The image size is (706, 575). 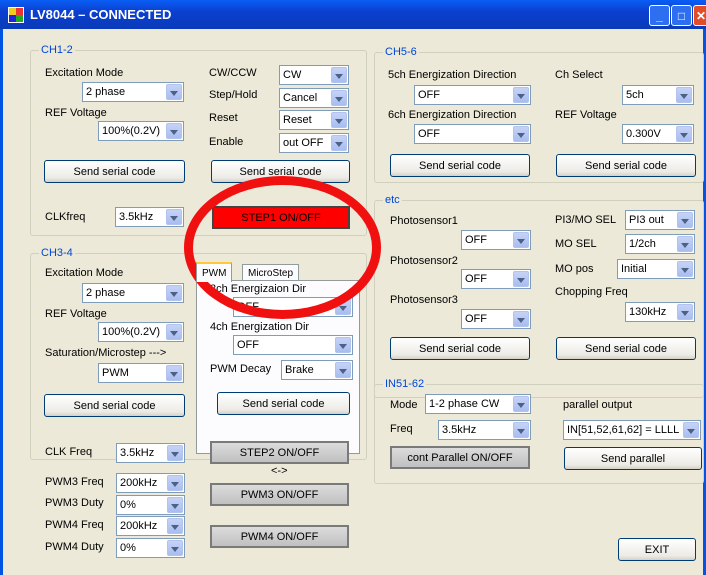 What do you see at coordinates (460, 165) in the screenshot?
I see `ch56-send-button-1: Send serial code` at bounding box center [460, 165].